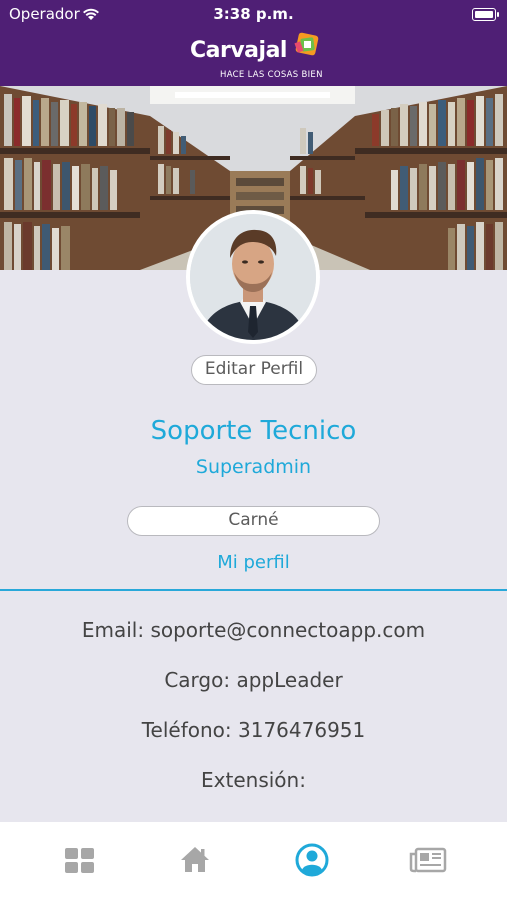 The width and height of the screenshot is (507, 900). What do you see at coordinates (253, 861) in the screenshot?
I see `bottom-tab-bar` at bounding box center [253, 861].